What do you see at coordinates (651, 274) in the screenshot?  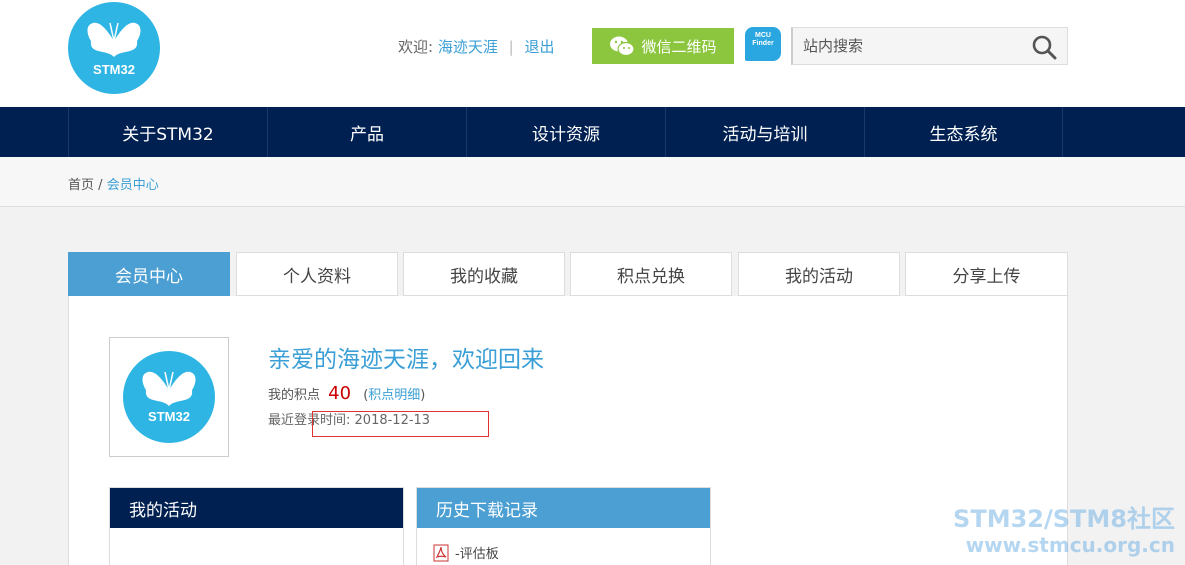 I see `tab-points-exchange: 积点兑换` at bounding box center [651, 274].